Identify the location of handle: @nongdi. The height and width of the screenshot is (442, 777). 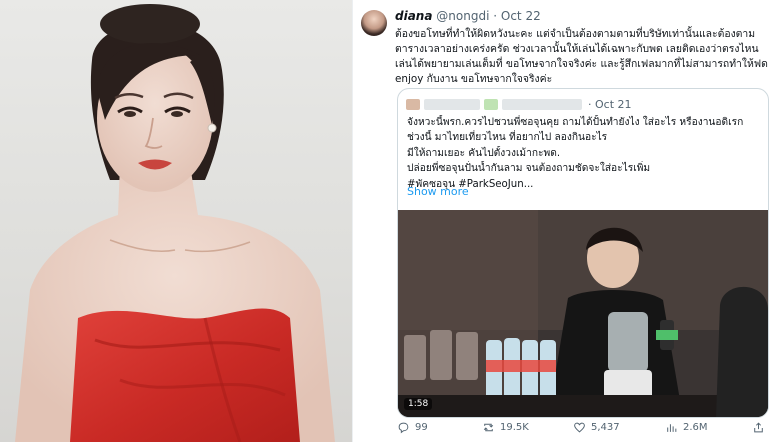
(462, 16).